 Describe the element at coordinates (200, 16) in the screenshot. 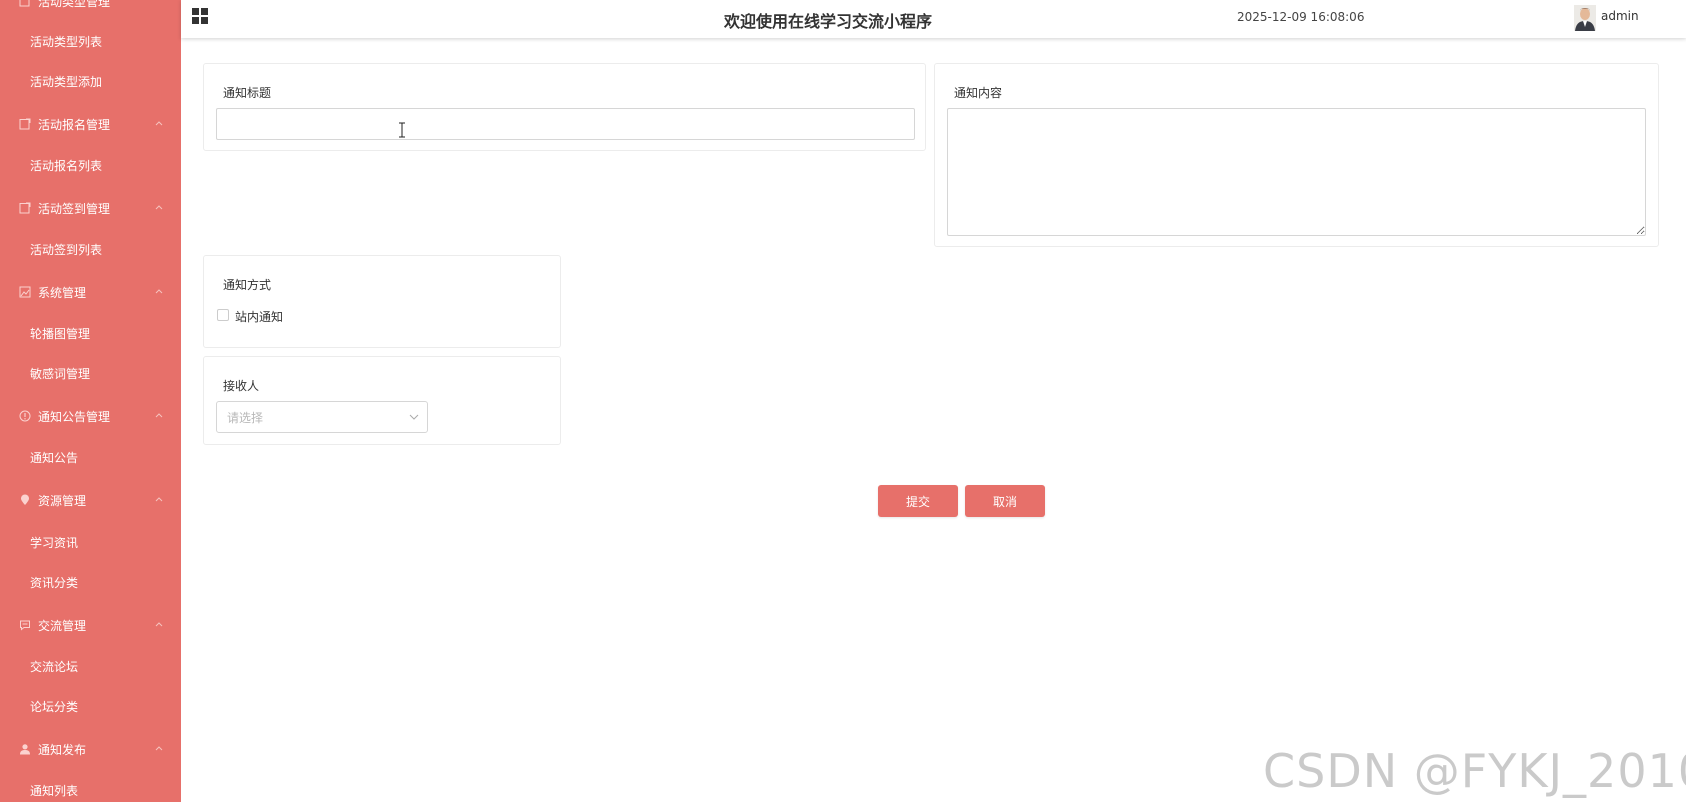

I see `grid-menu-icon` at that location.